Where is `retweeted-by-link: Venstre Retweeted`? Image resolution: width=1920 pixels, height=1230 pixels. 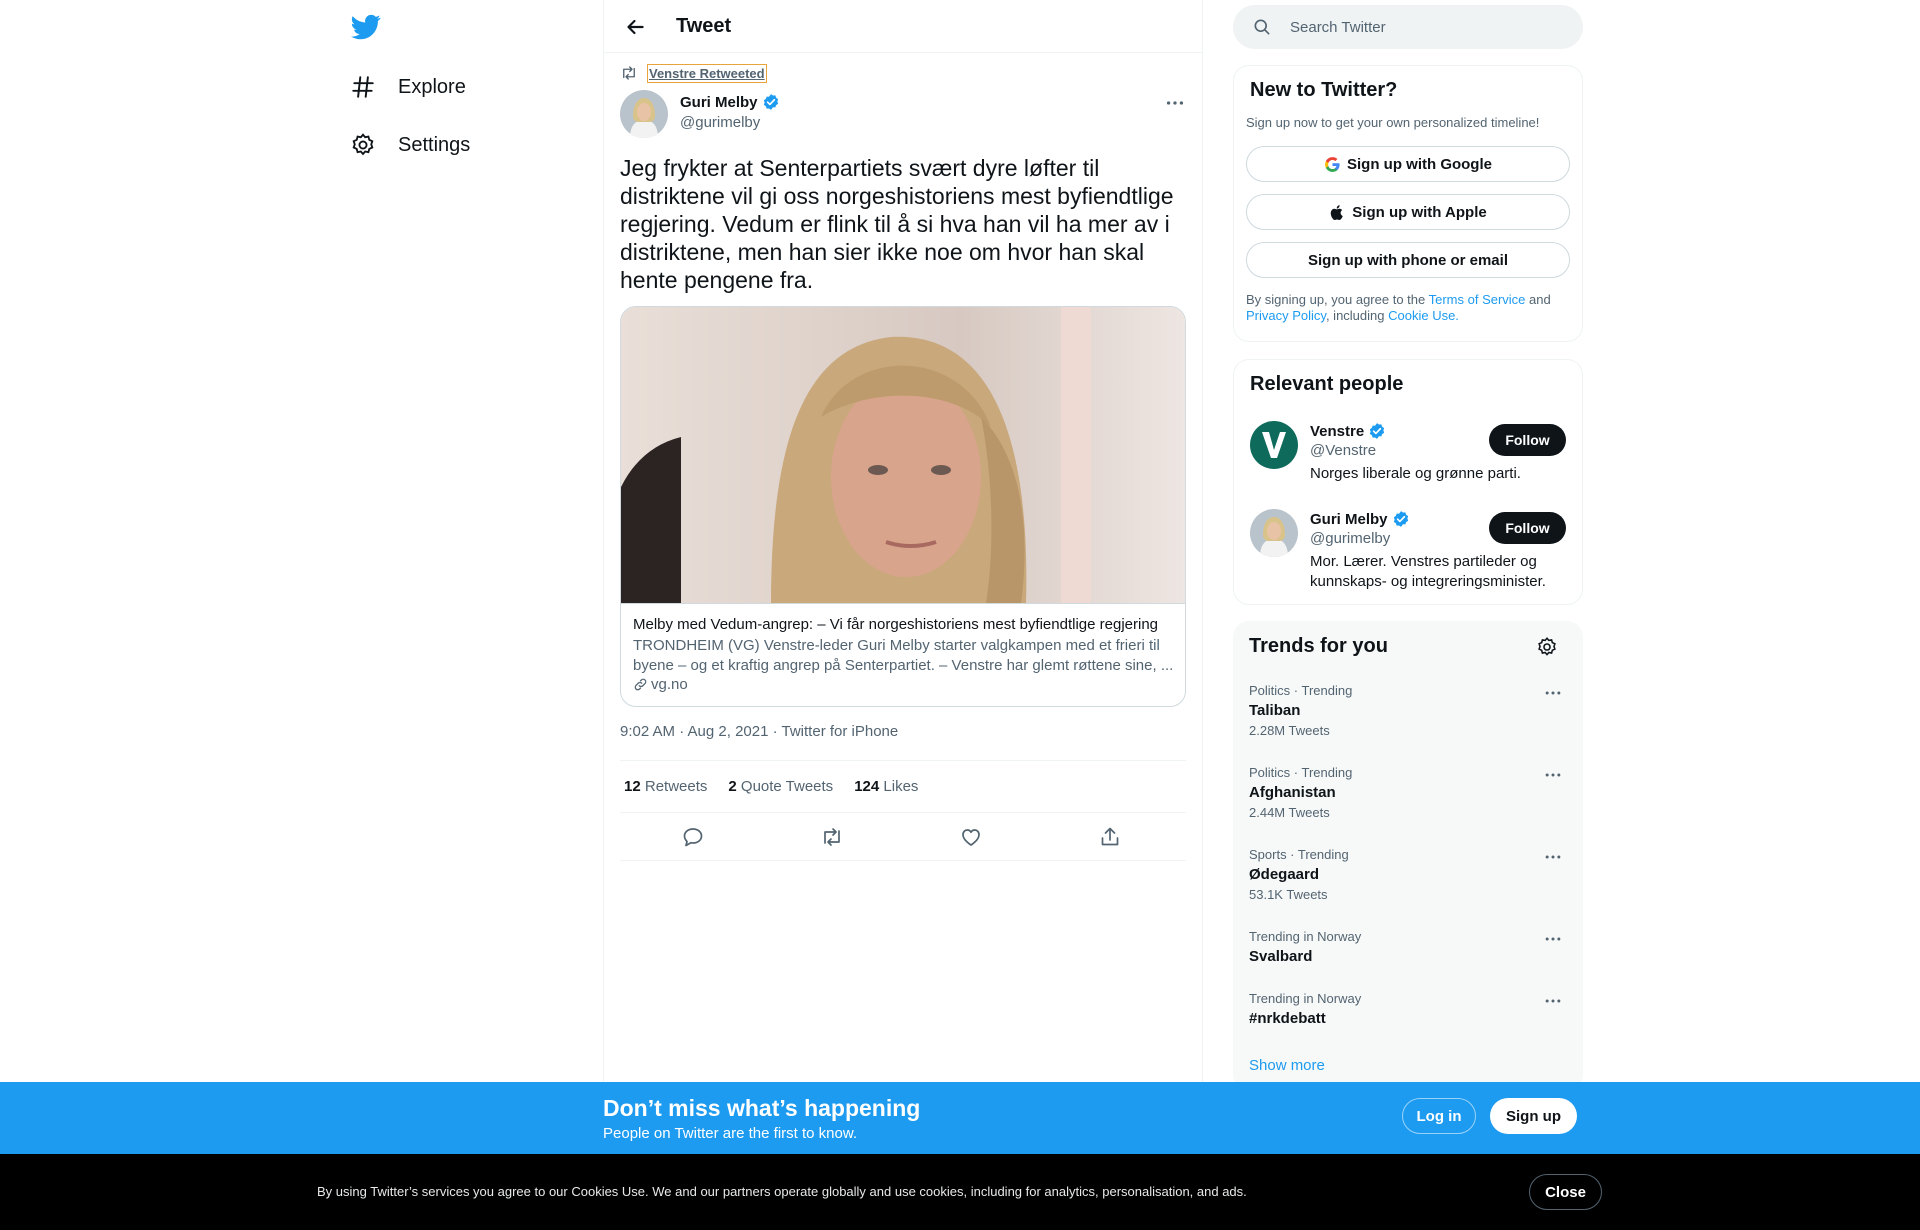 retweeted-by-link: Venstre Retweeted is located at coordinates (707, 73).